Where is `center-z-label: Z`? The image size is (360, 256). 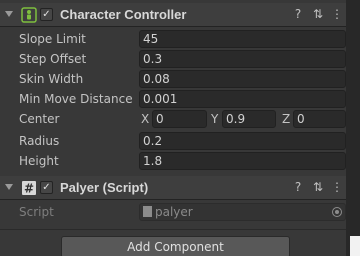
center-z-label: Z is located at coordinates (286, 119).